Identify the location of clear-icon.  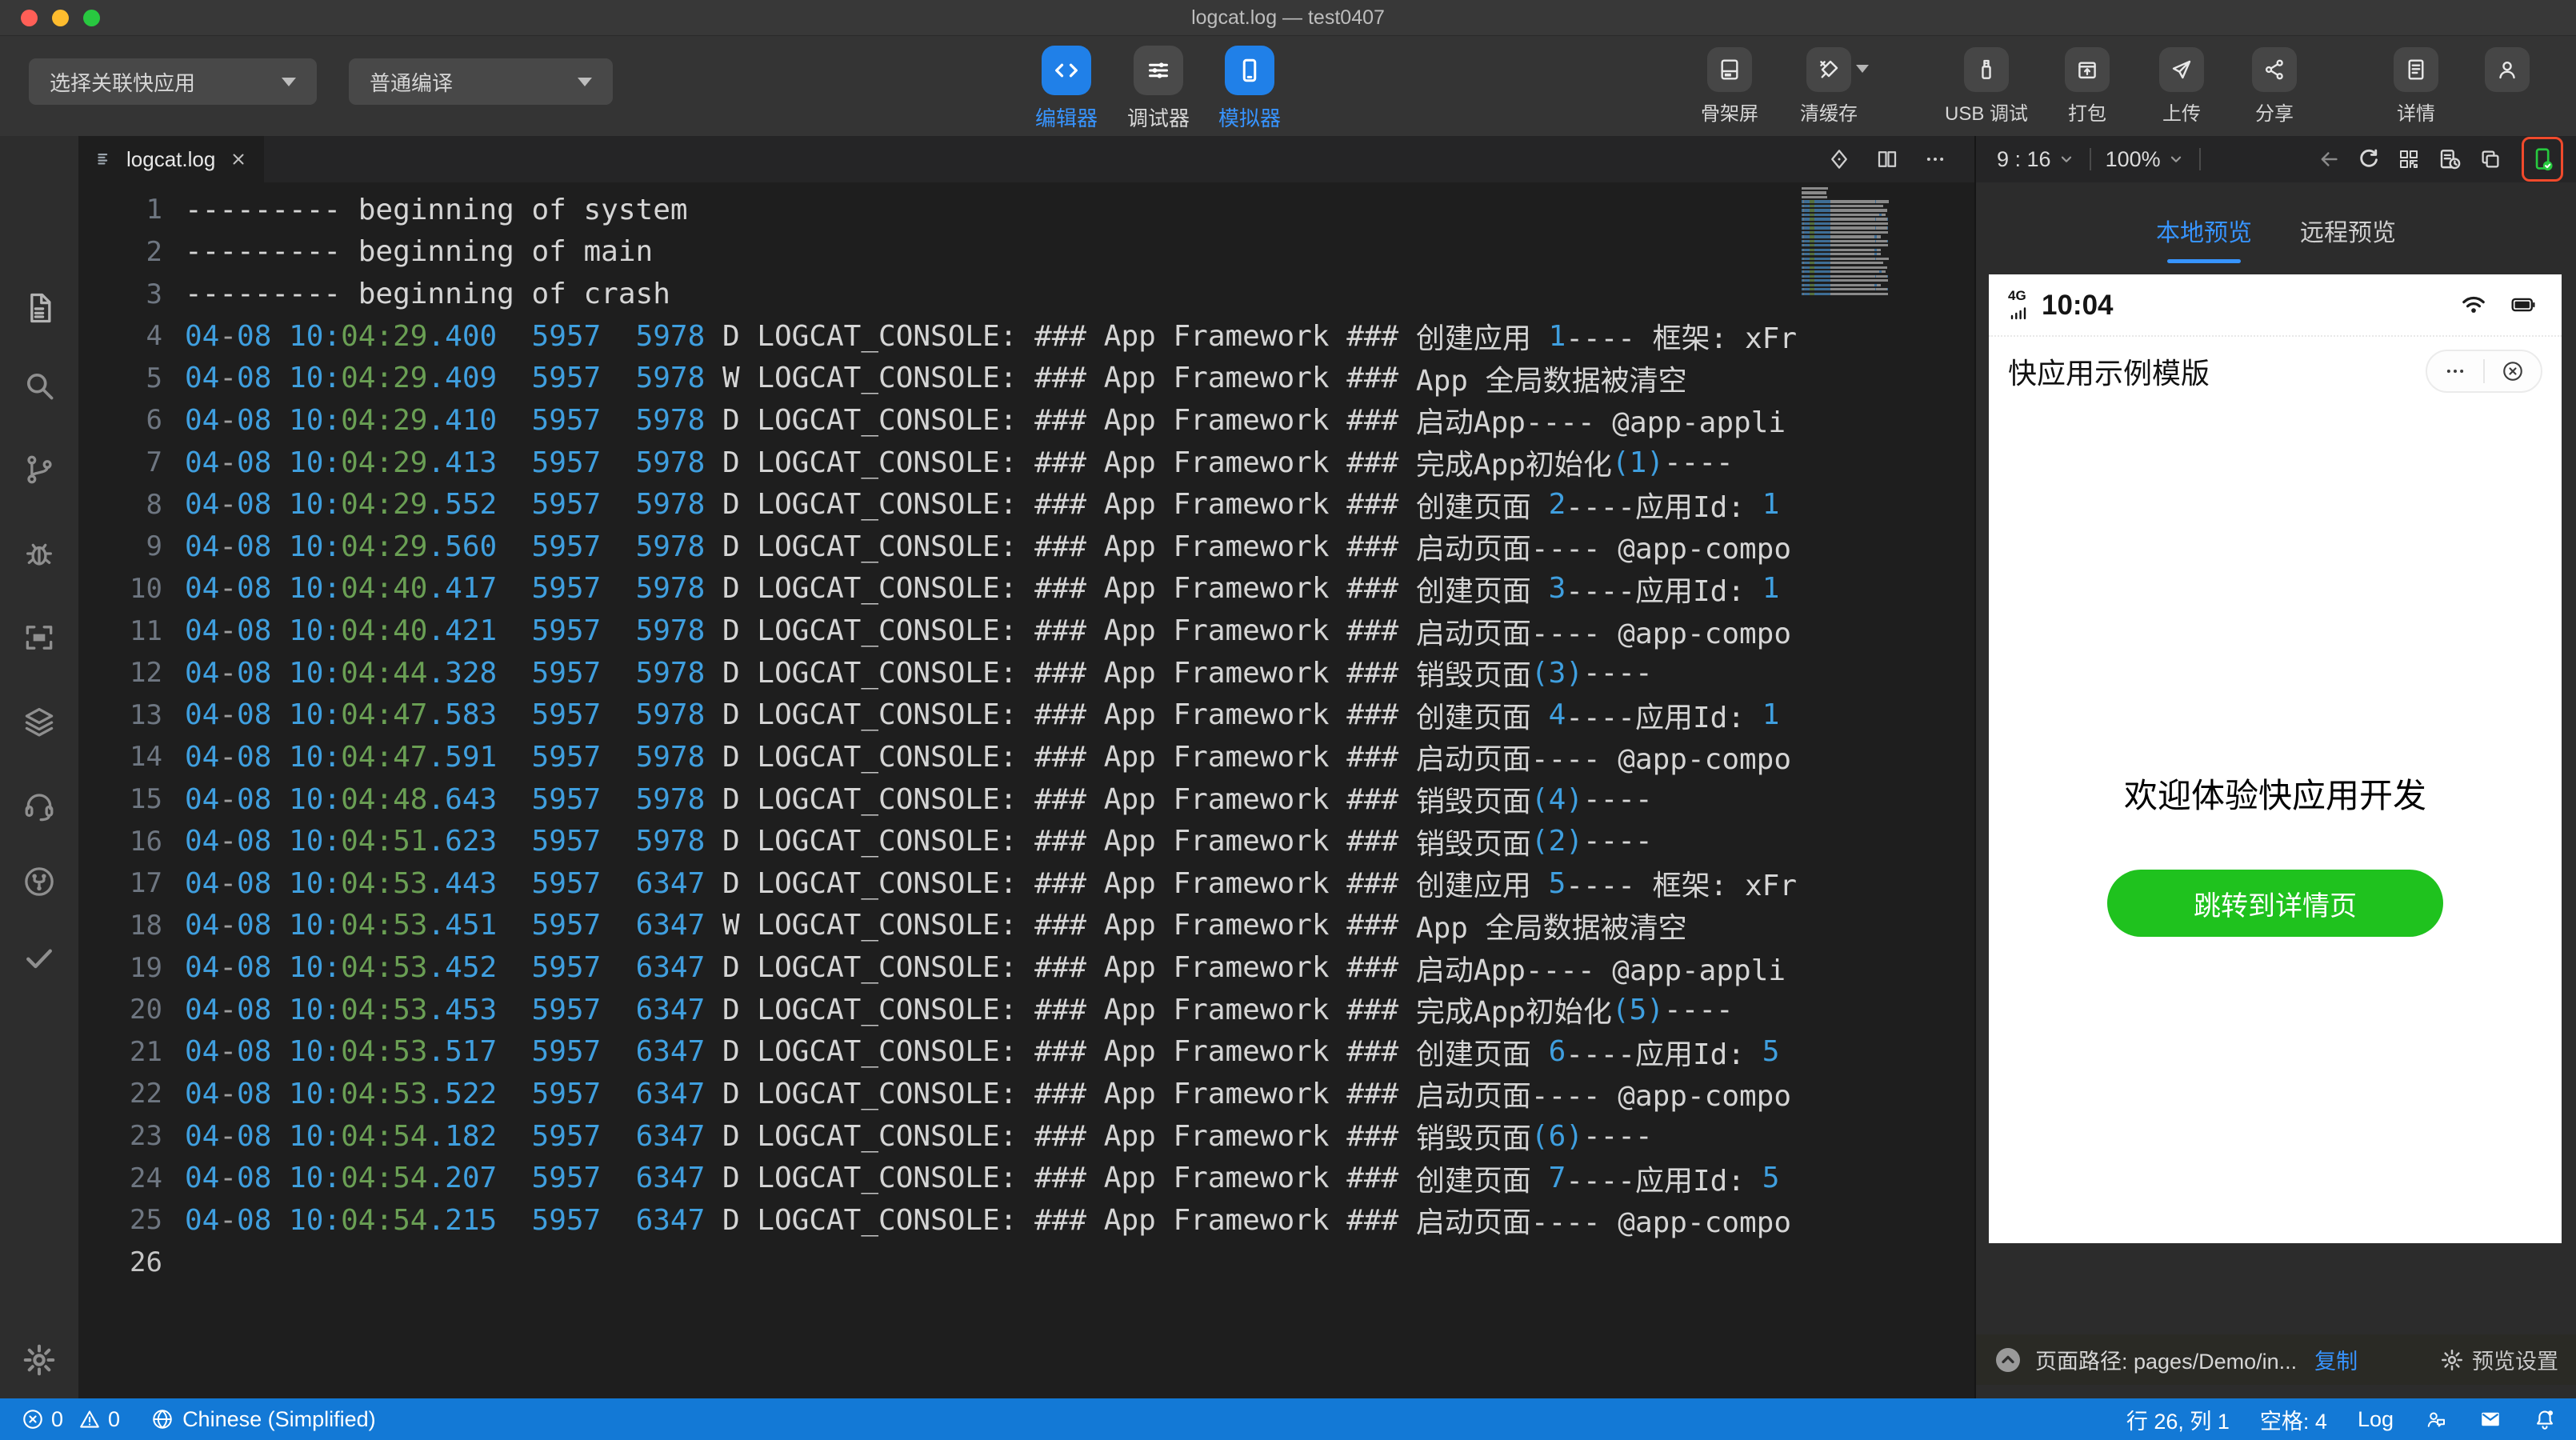
(1829, 69).